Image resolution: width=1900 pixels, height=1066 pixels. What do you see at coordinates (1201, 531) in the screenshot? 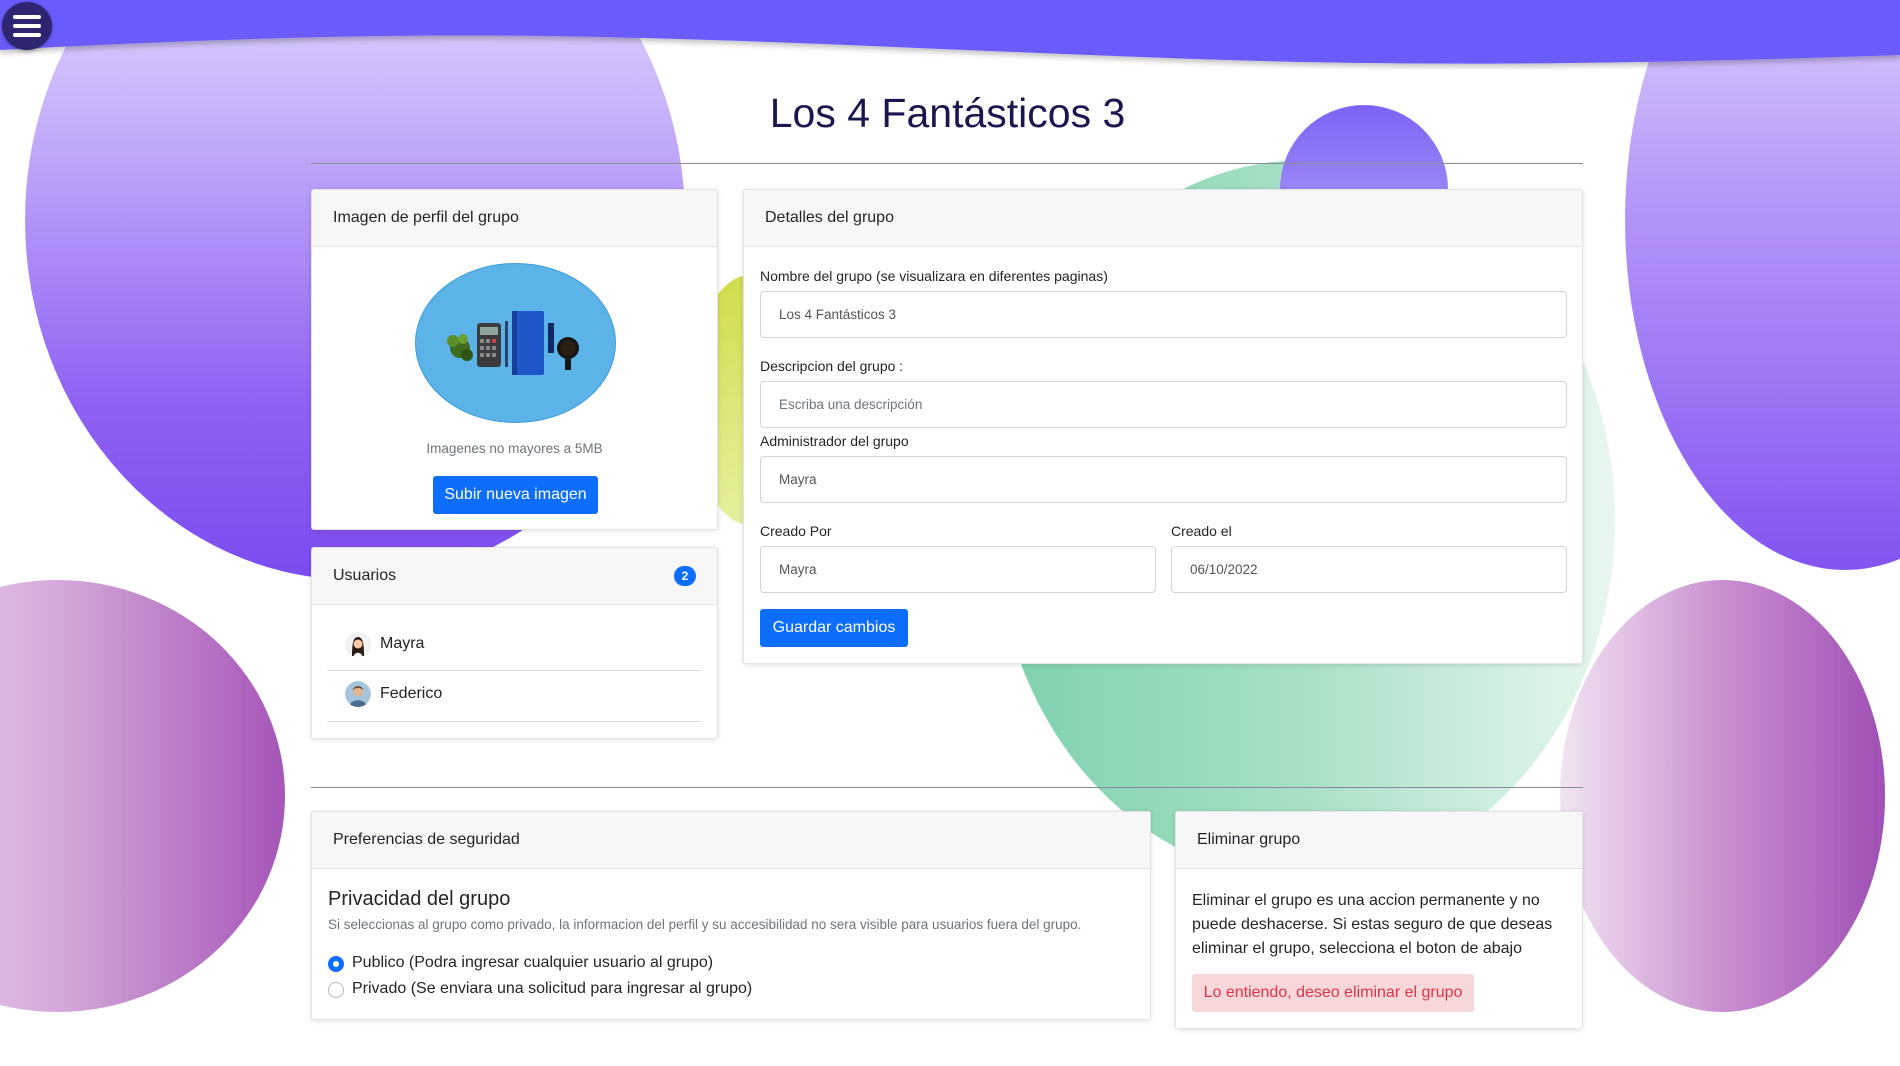
I see `created-on-label: Creado el` at bounding box center [1201, 531].